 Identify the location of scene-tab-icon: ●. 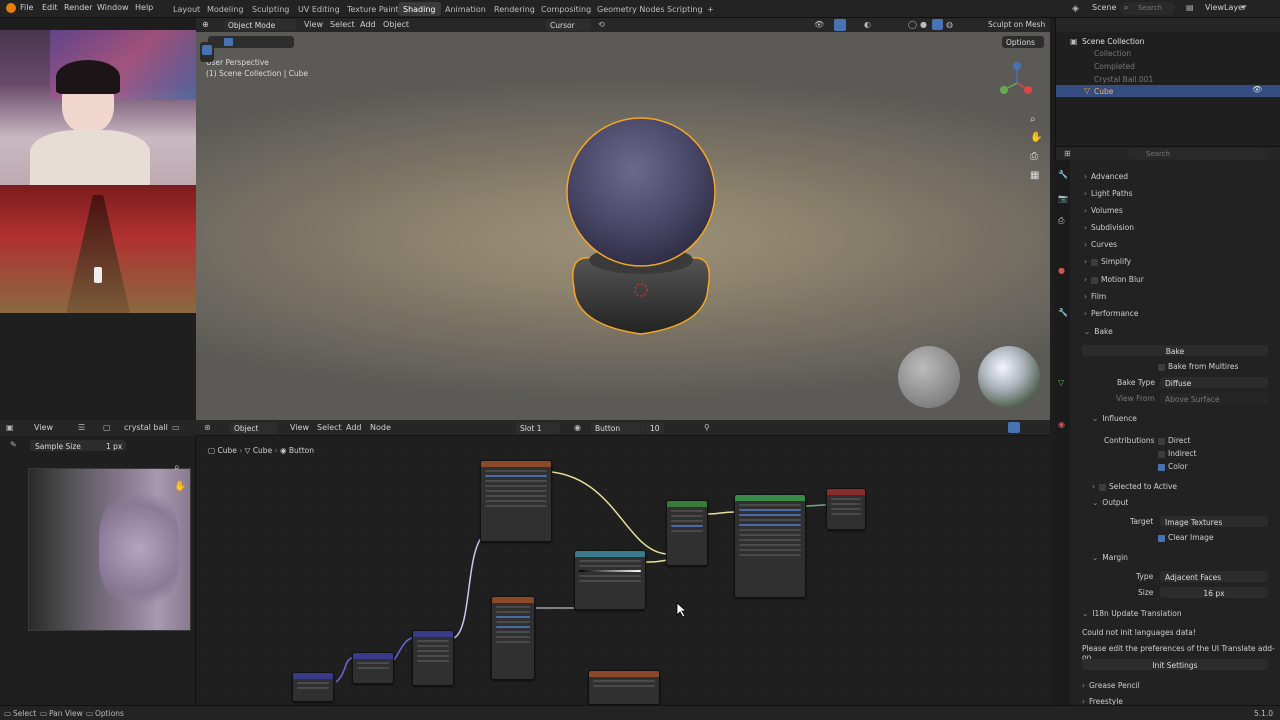
(1061, 270).